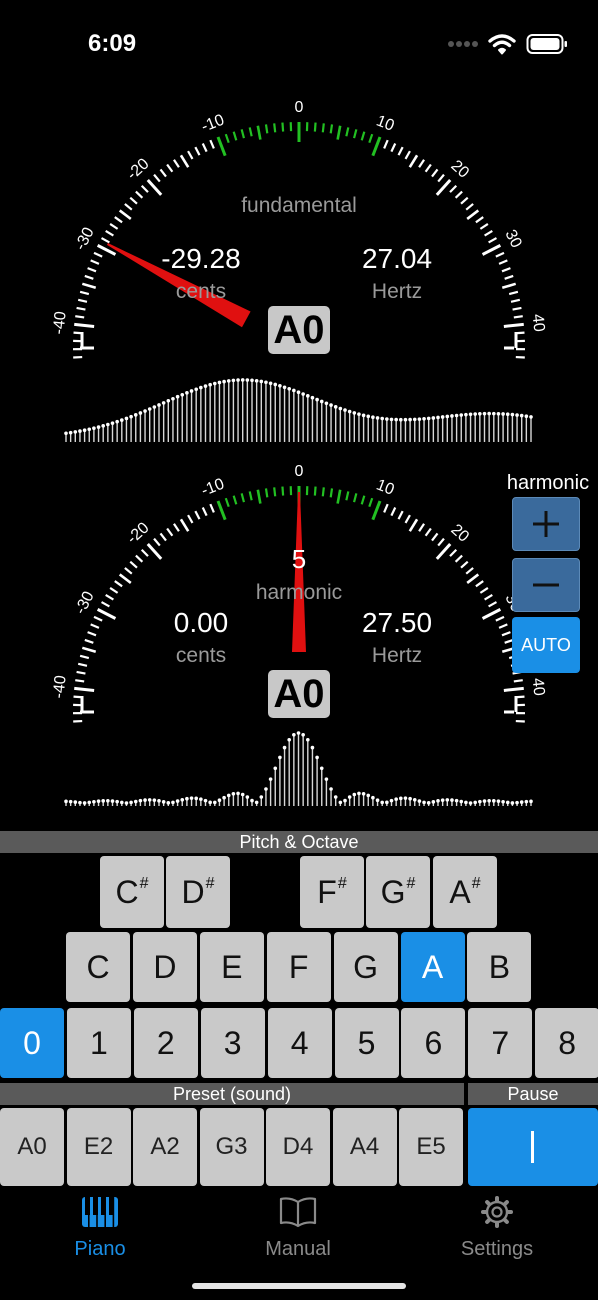 The width and height of the screenshot is (598, 1300). Describe the element at coordinates (299, 330) in the screenshot. I see `fundamental-note-display: A0` at that location.